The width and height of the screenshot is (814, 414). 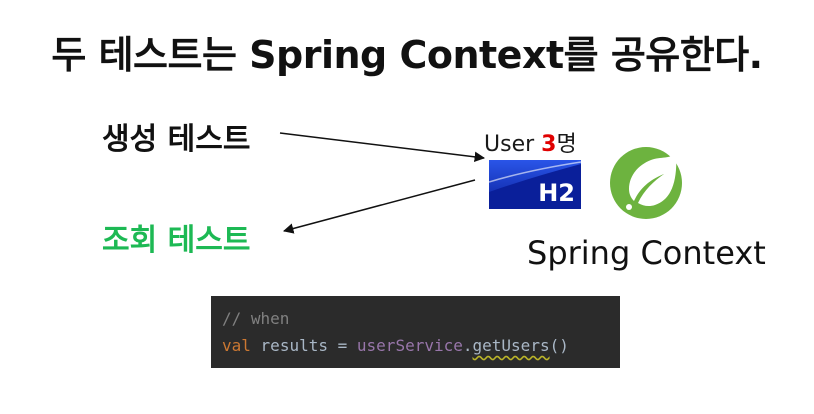 What do you see at coordinates (556, 193) in the screenshot?
I see `h2-logo-text: H2` at bounding box center [556, 193].